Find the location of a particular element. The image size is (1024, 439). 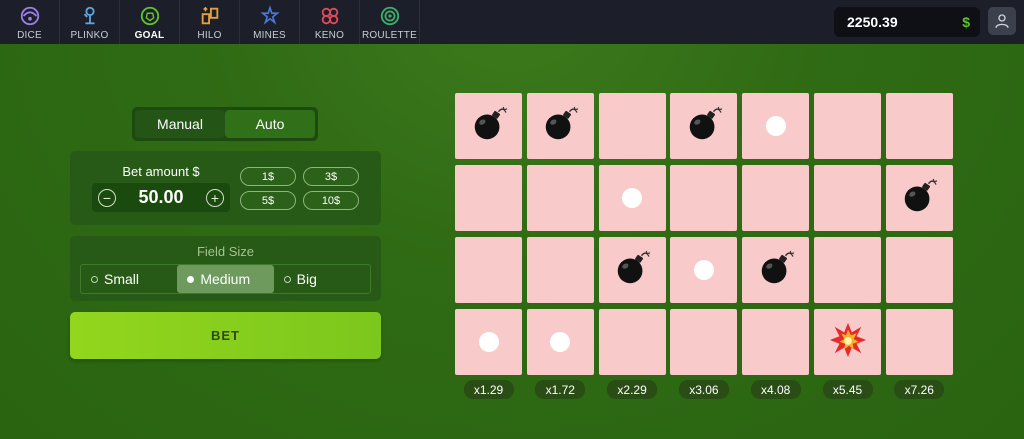

nav-label: KENO is located at coordinates (329, 35).